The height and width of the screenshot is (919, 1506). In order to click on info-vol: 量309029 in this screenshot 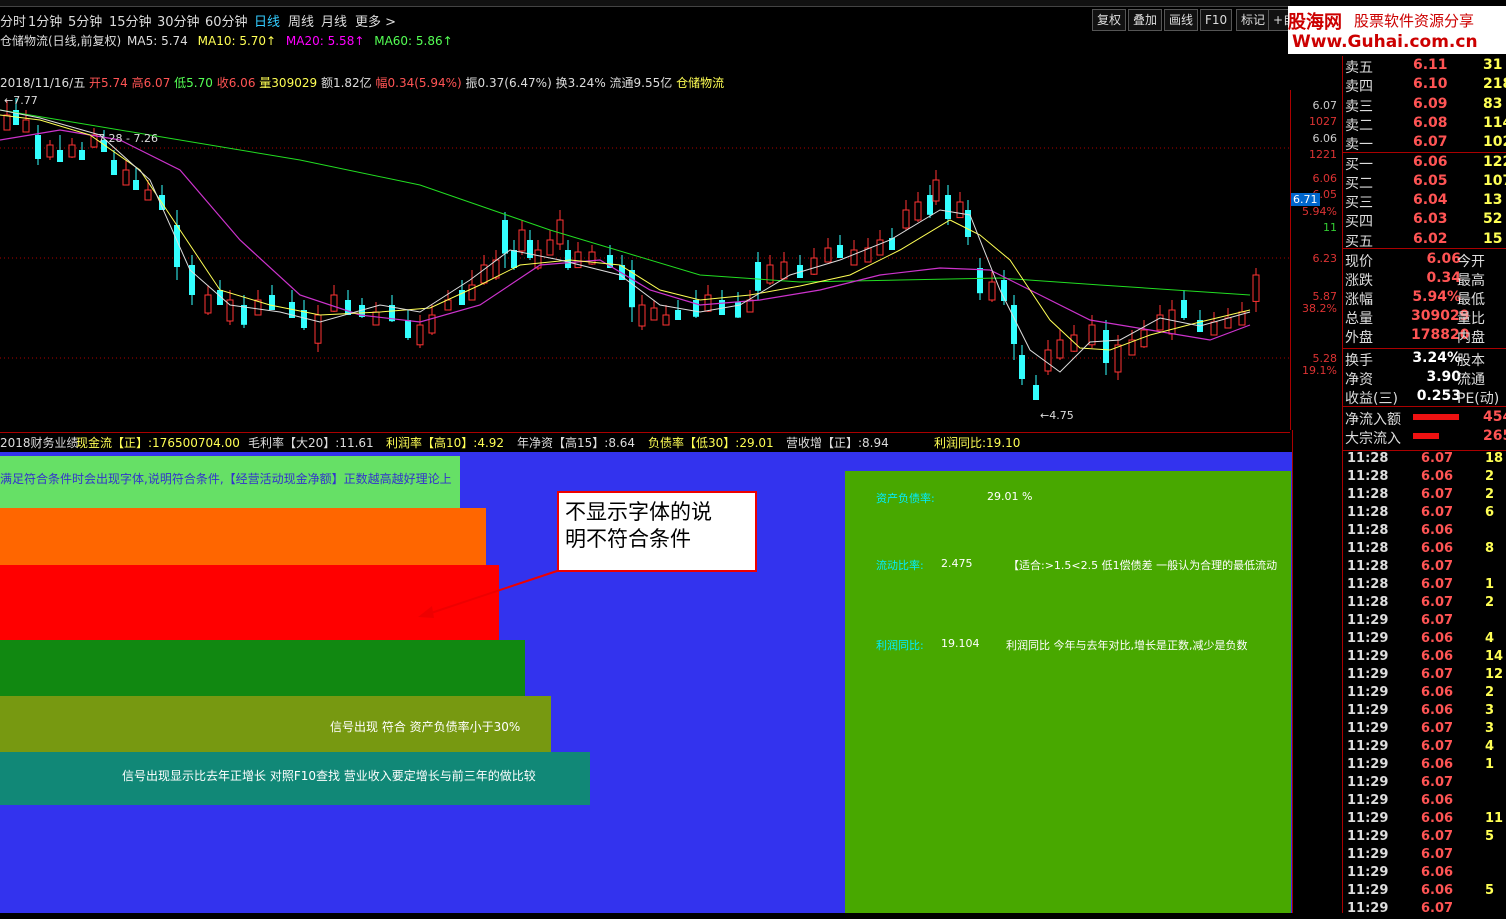, I will do `click(288, 83)`.